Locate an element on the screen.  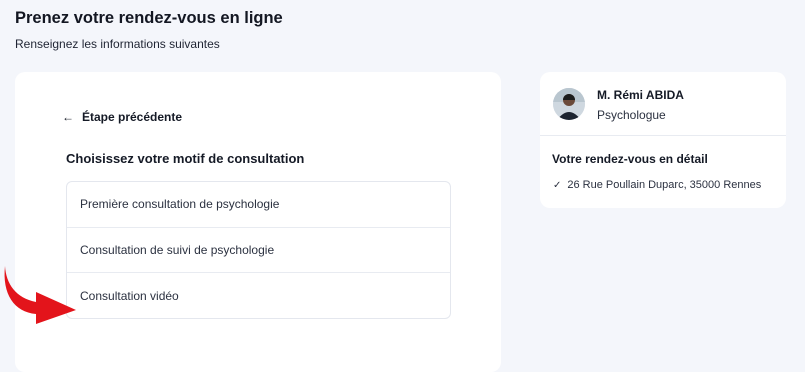
doctor-role: Psychologue is located at coordinates (631, 115).